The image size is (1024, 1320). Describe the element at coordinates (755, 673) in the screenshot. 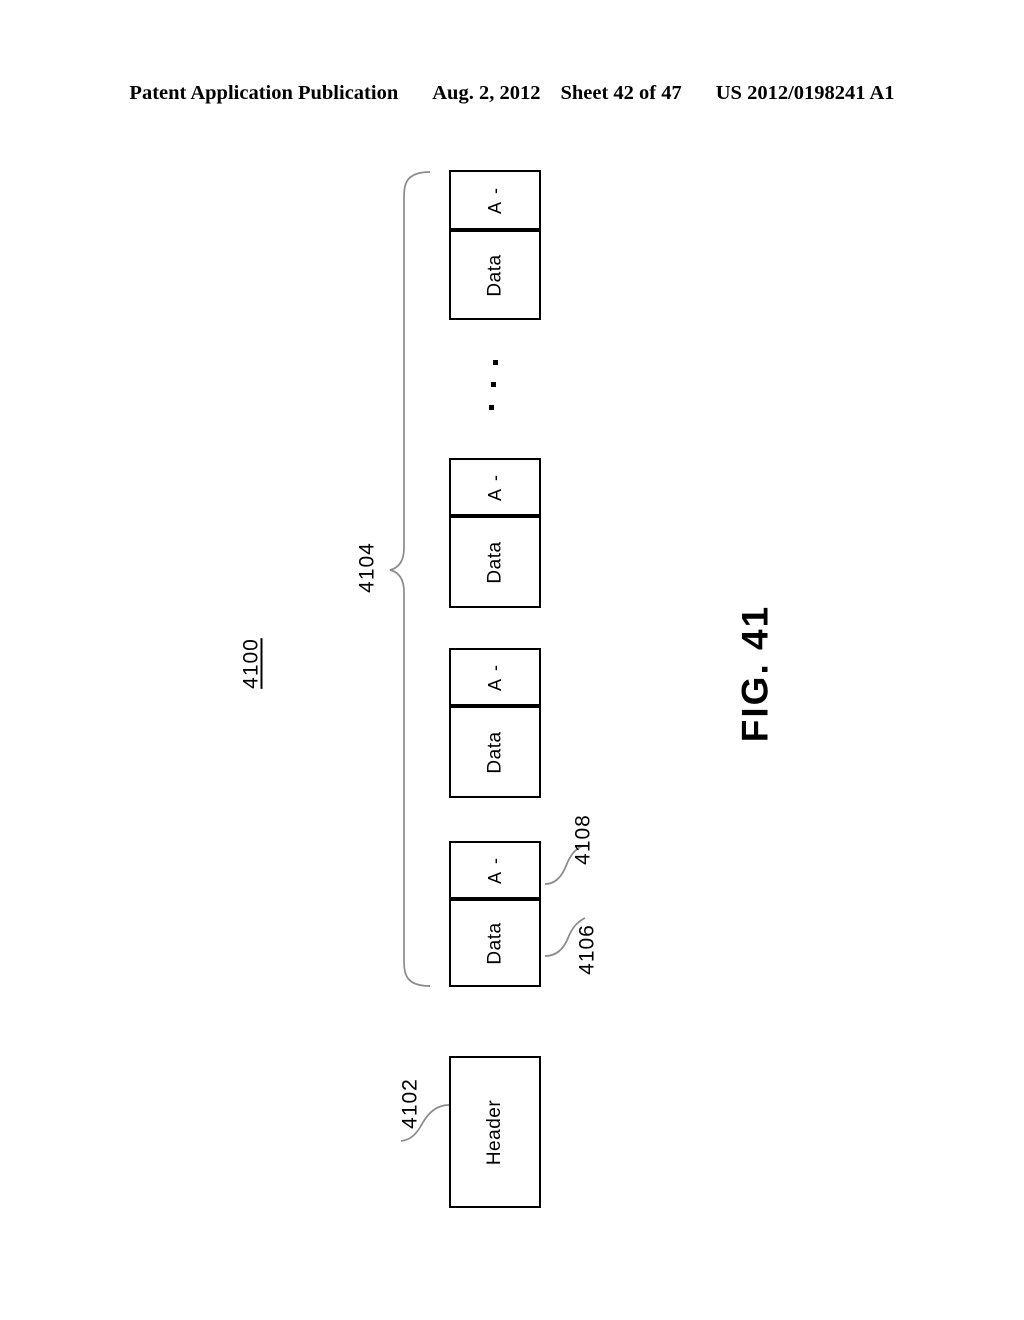

I see `figure-caption: FIG. 41` at that location.